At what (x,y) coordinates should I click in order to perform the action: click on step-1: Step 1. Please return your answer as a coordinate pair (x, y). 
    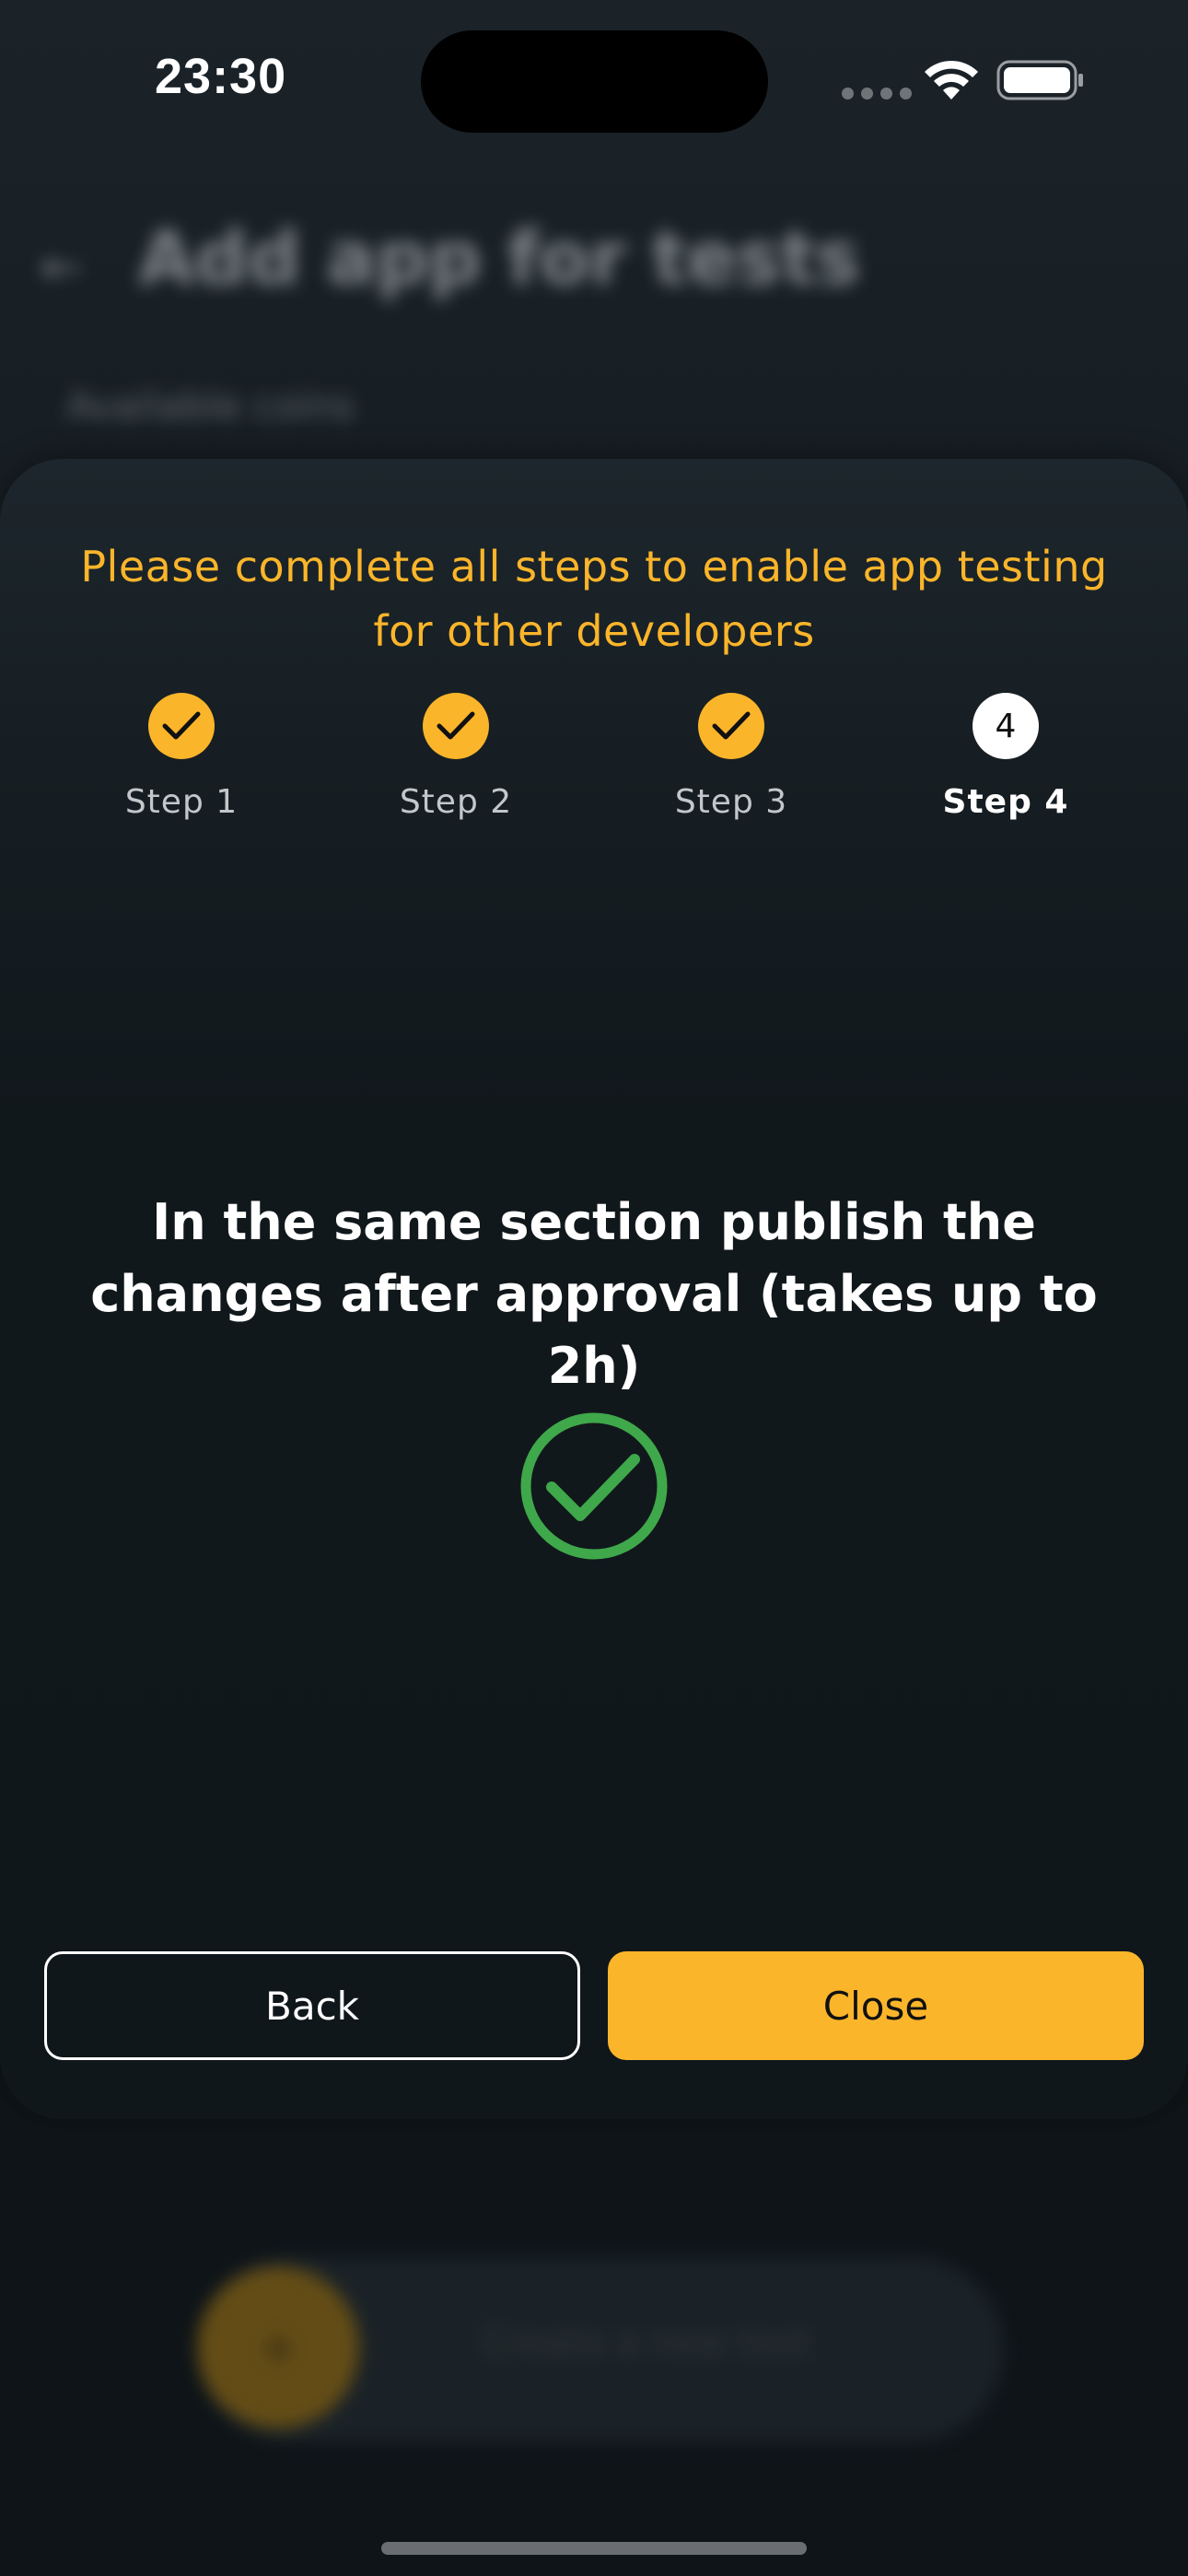
    Looking at the image, I should click on (181, 757).